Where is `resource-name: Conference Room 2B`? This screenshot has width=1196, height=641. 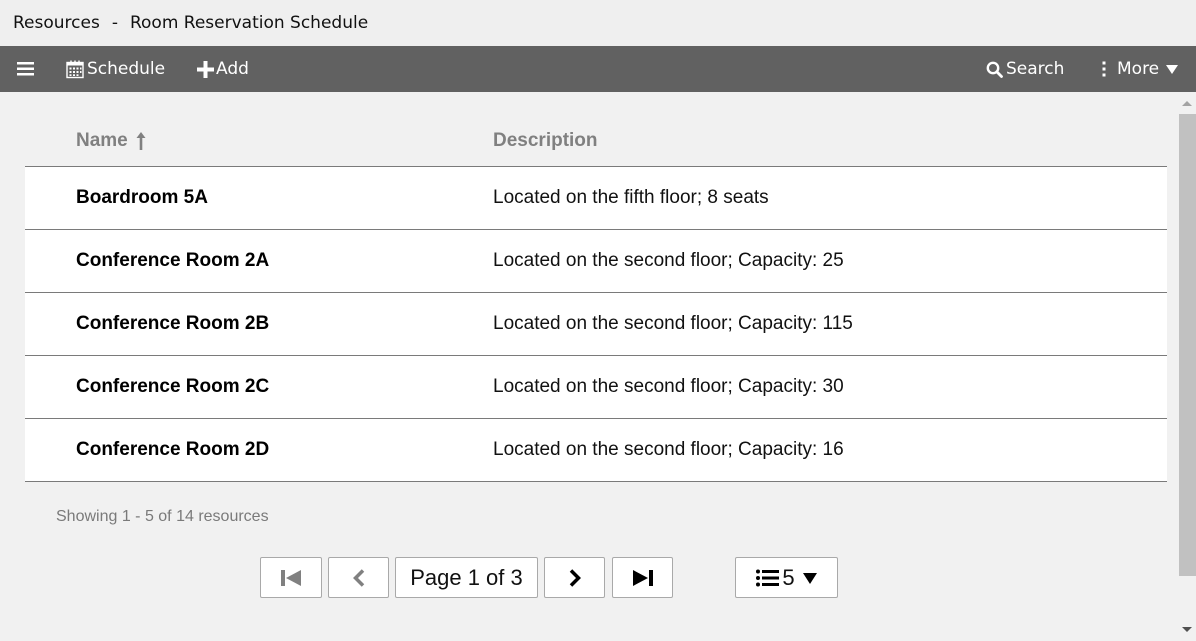 resource-name: Conference Room 2B is located at coordinates (172, 324).